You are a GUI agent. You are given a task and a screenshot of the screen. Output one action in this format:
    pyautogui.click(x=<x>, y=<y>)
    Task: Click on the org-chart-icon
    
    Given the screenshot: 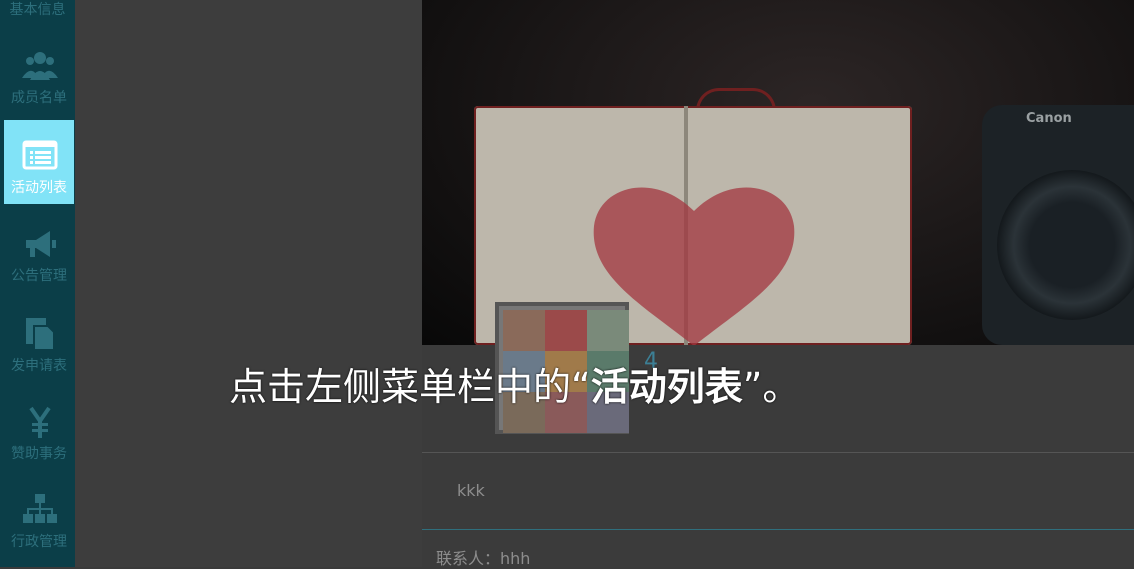 What is the action you would take?
    pyautogui.click(x=40, y=508)
    